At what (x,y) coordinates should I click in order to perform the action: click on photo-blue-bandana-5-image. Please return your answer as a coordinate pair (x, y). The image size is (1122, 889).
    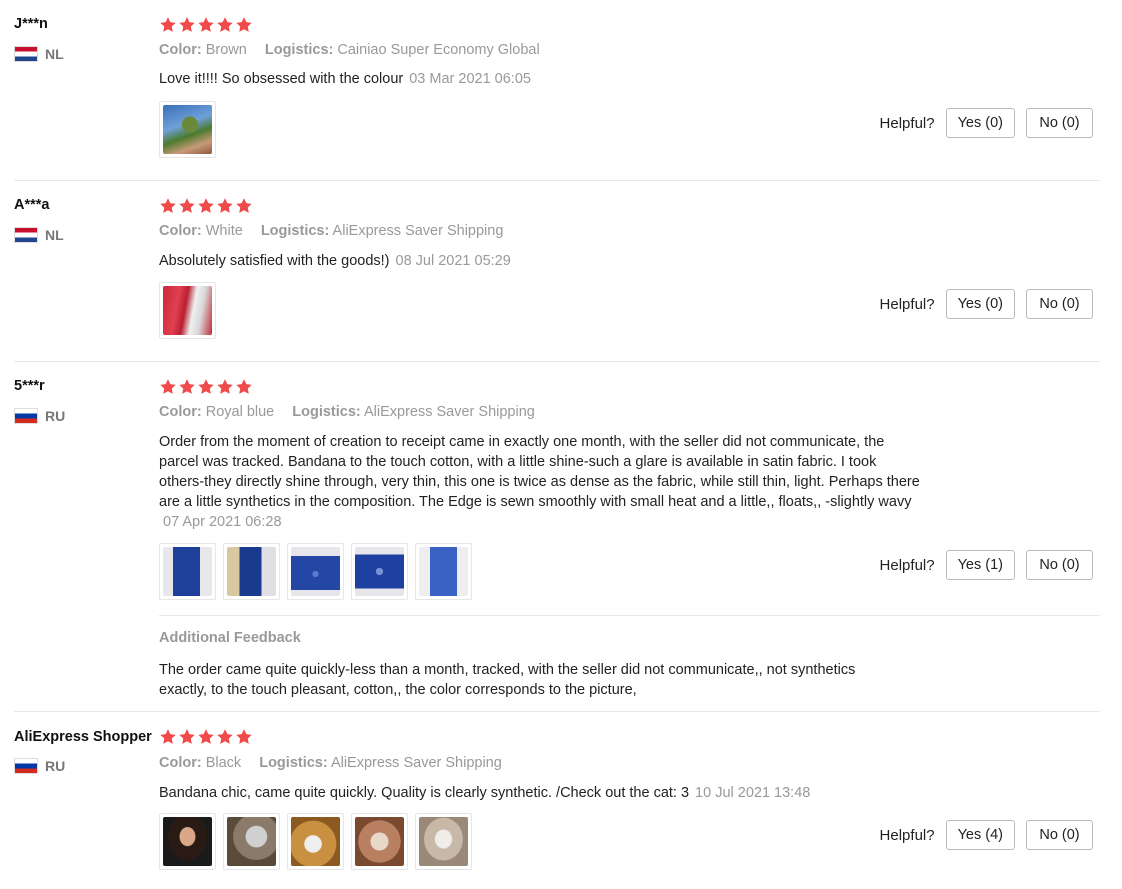
    Looking at the image, I should click on (443, 571).